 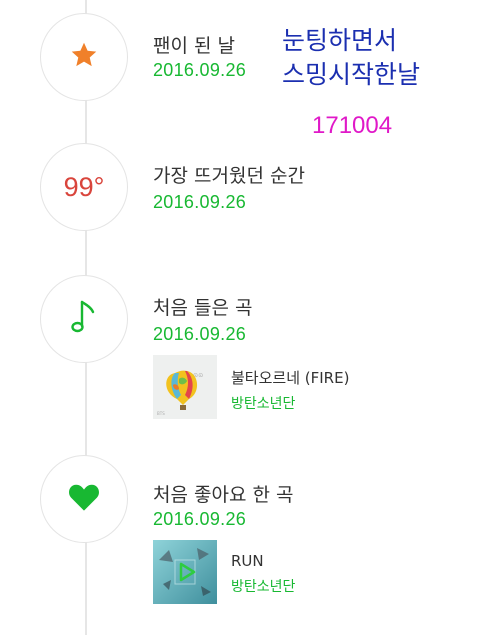 What do you see at coordinates (351, 74) in the screenshot?
I see `annotation-line-2: 스밍시작한날` at bounding box center [351, 74].